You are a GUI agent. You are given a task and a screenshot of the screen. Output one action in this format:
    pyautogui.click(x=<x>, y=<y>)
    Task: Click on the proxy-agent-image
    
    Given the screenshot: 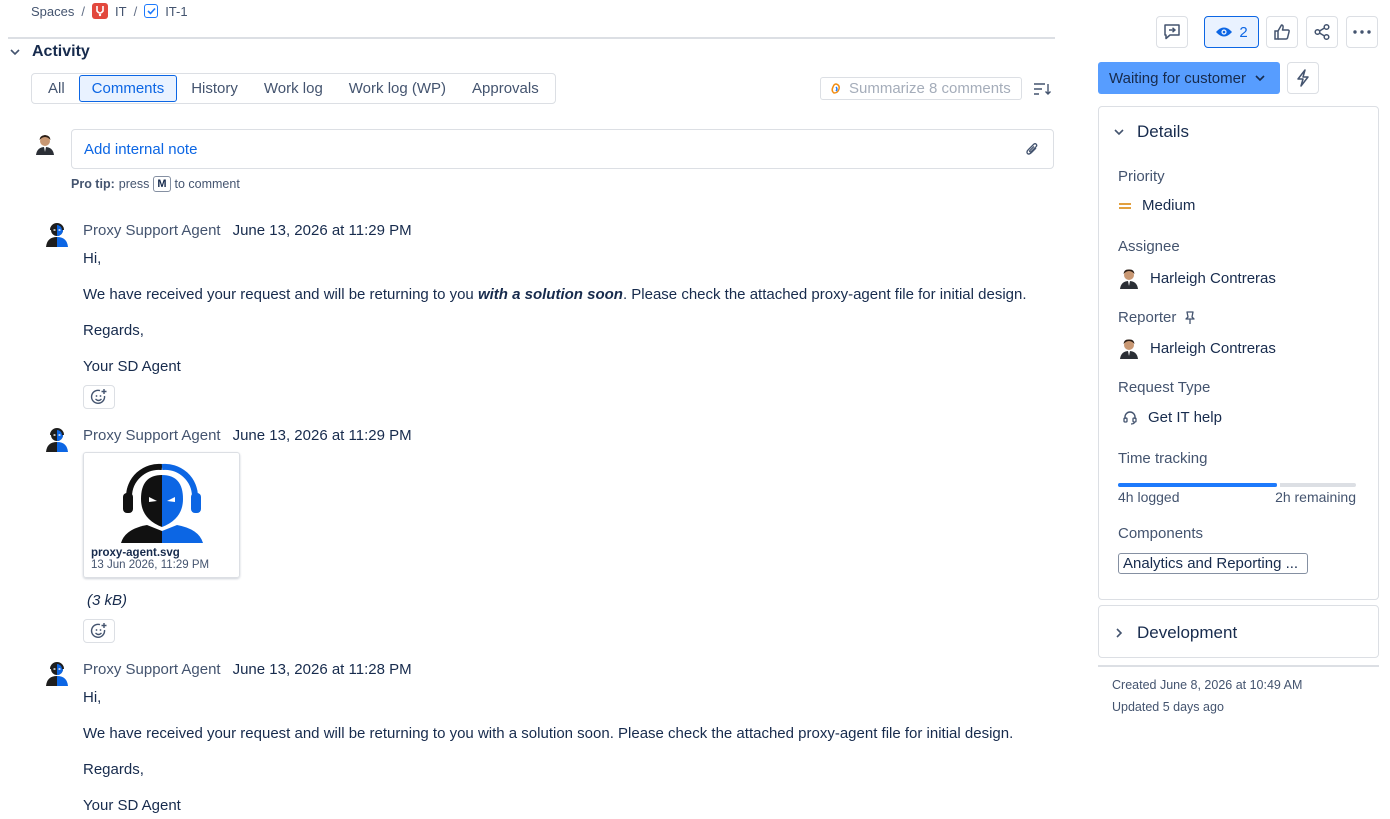 What is the action you would take?
    pyautogui.click(x=161, y=503)
    